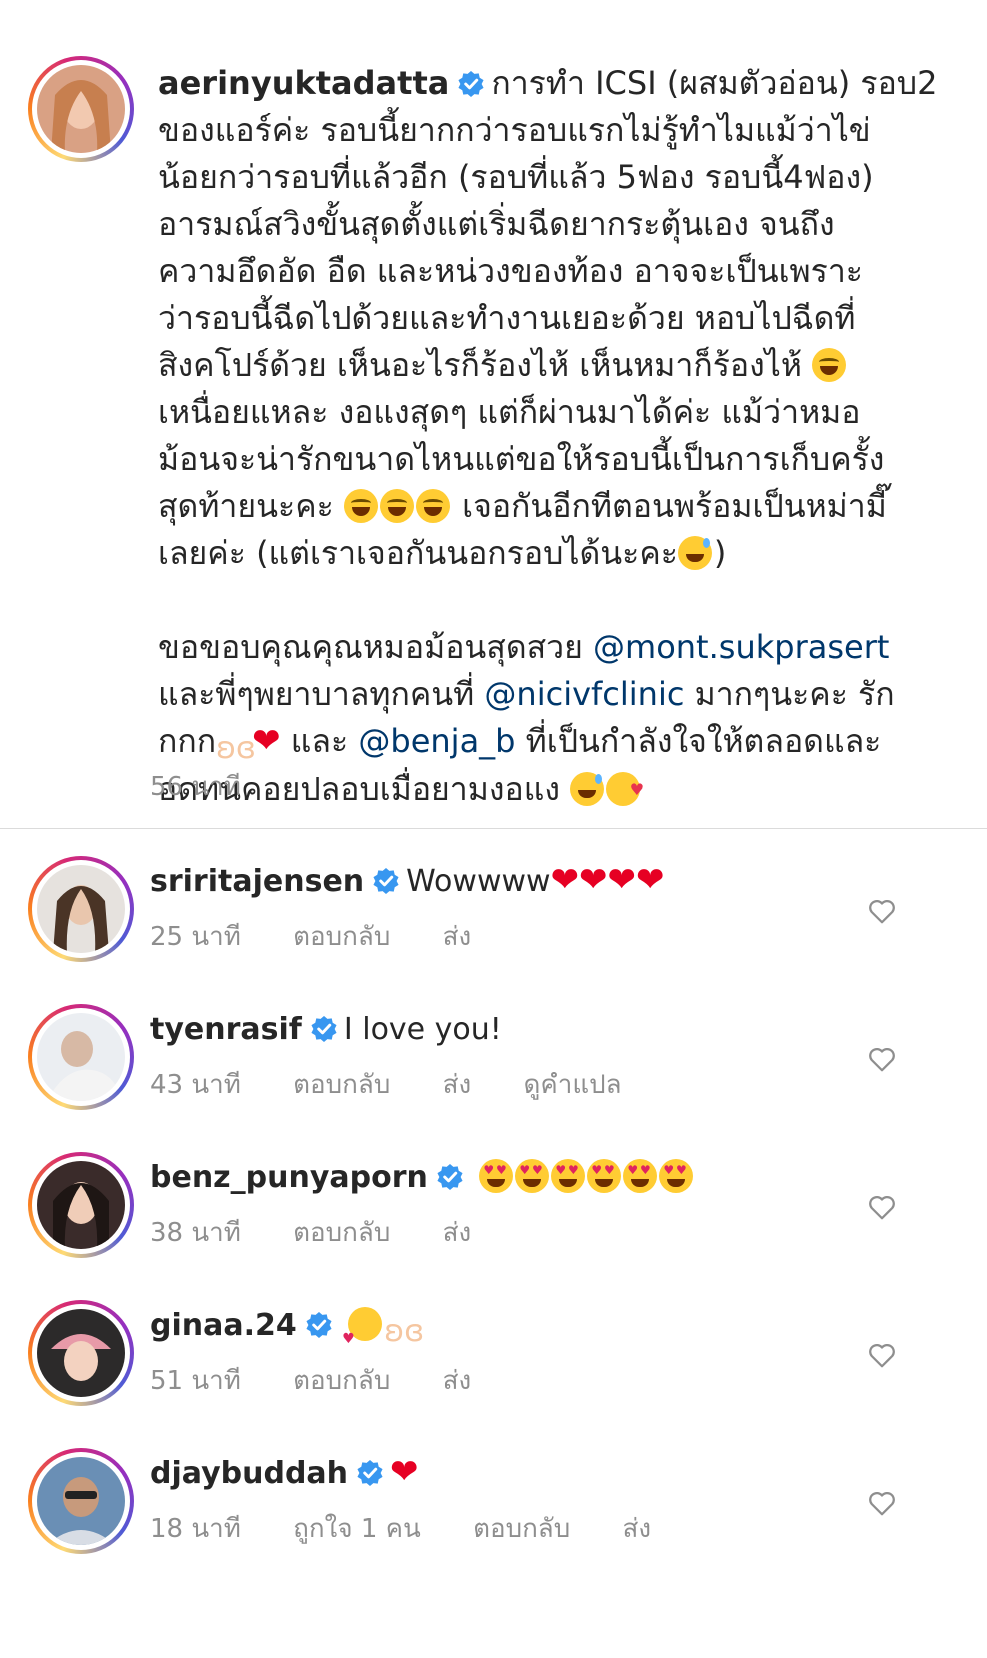 The image size is (987, 1658). I want to click on comment-username: ginaa.24, so click(223, 1325).